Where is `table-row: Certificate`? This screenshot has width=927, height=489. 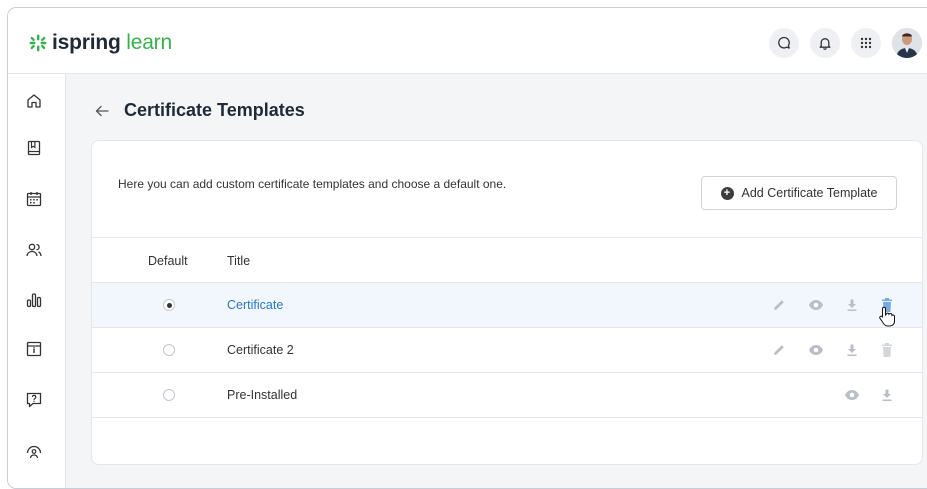 table-row: Certificate is located at coordinates (507, 305).